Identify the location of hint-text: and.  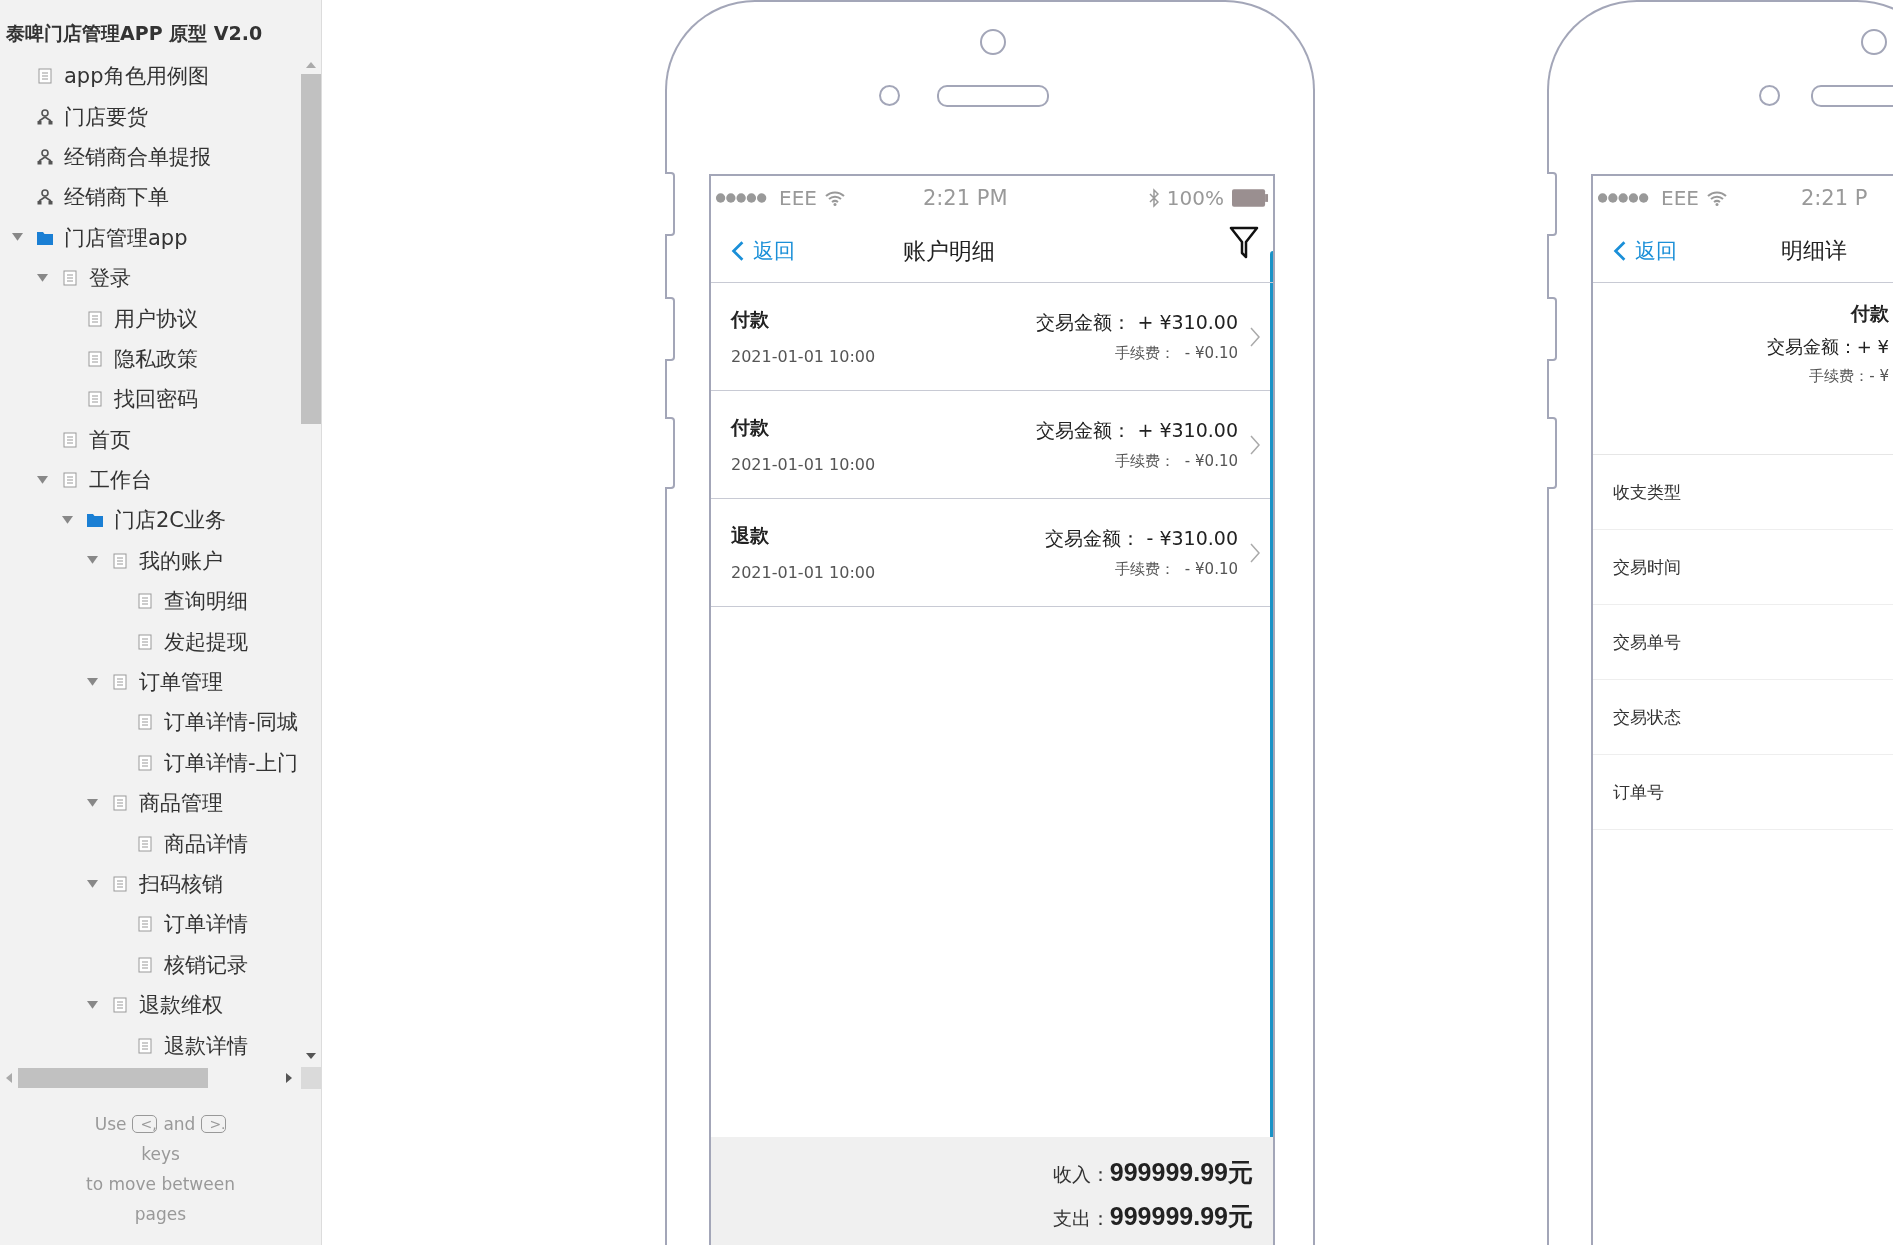
(179, 1124).